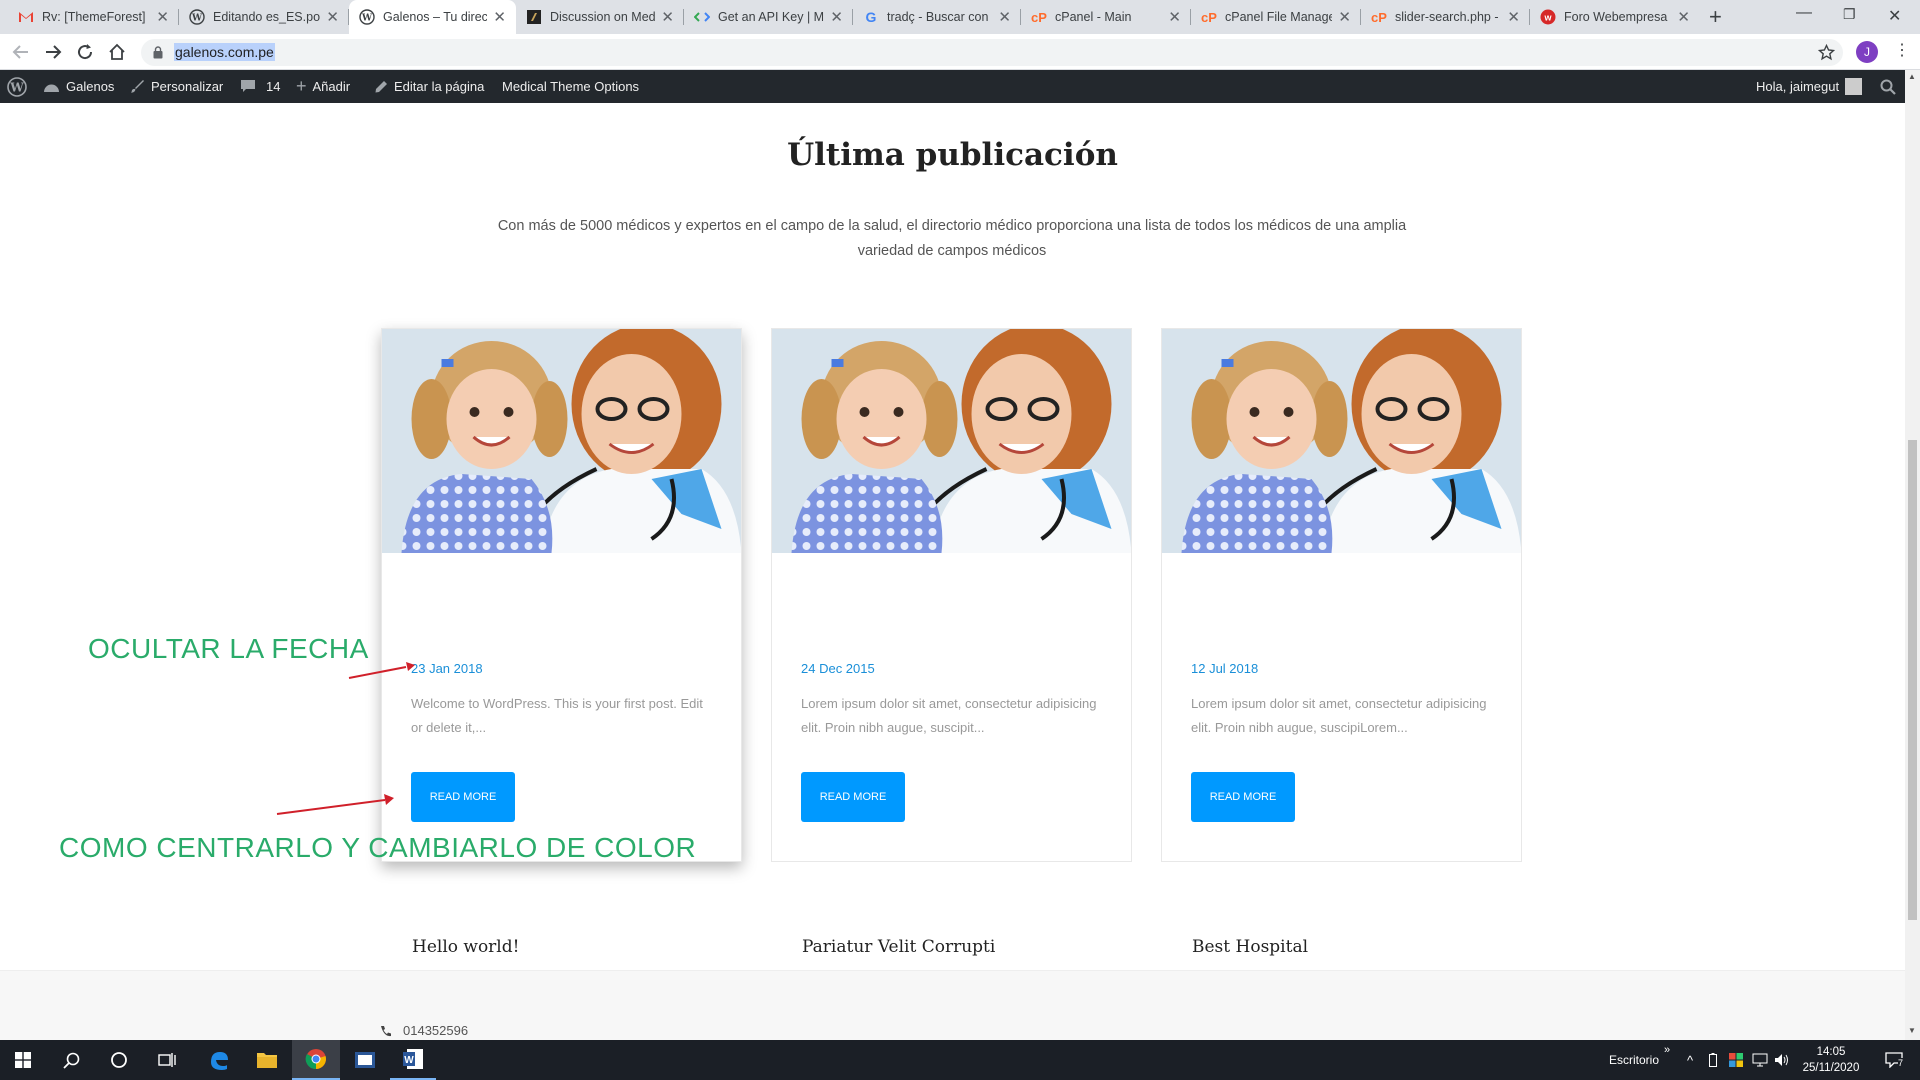  What do you see at coordinates (260, 86) in the screenshot?
I see `comments-menu: 14` at bounding box center [260, 86].